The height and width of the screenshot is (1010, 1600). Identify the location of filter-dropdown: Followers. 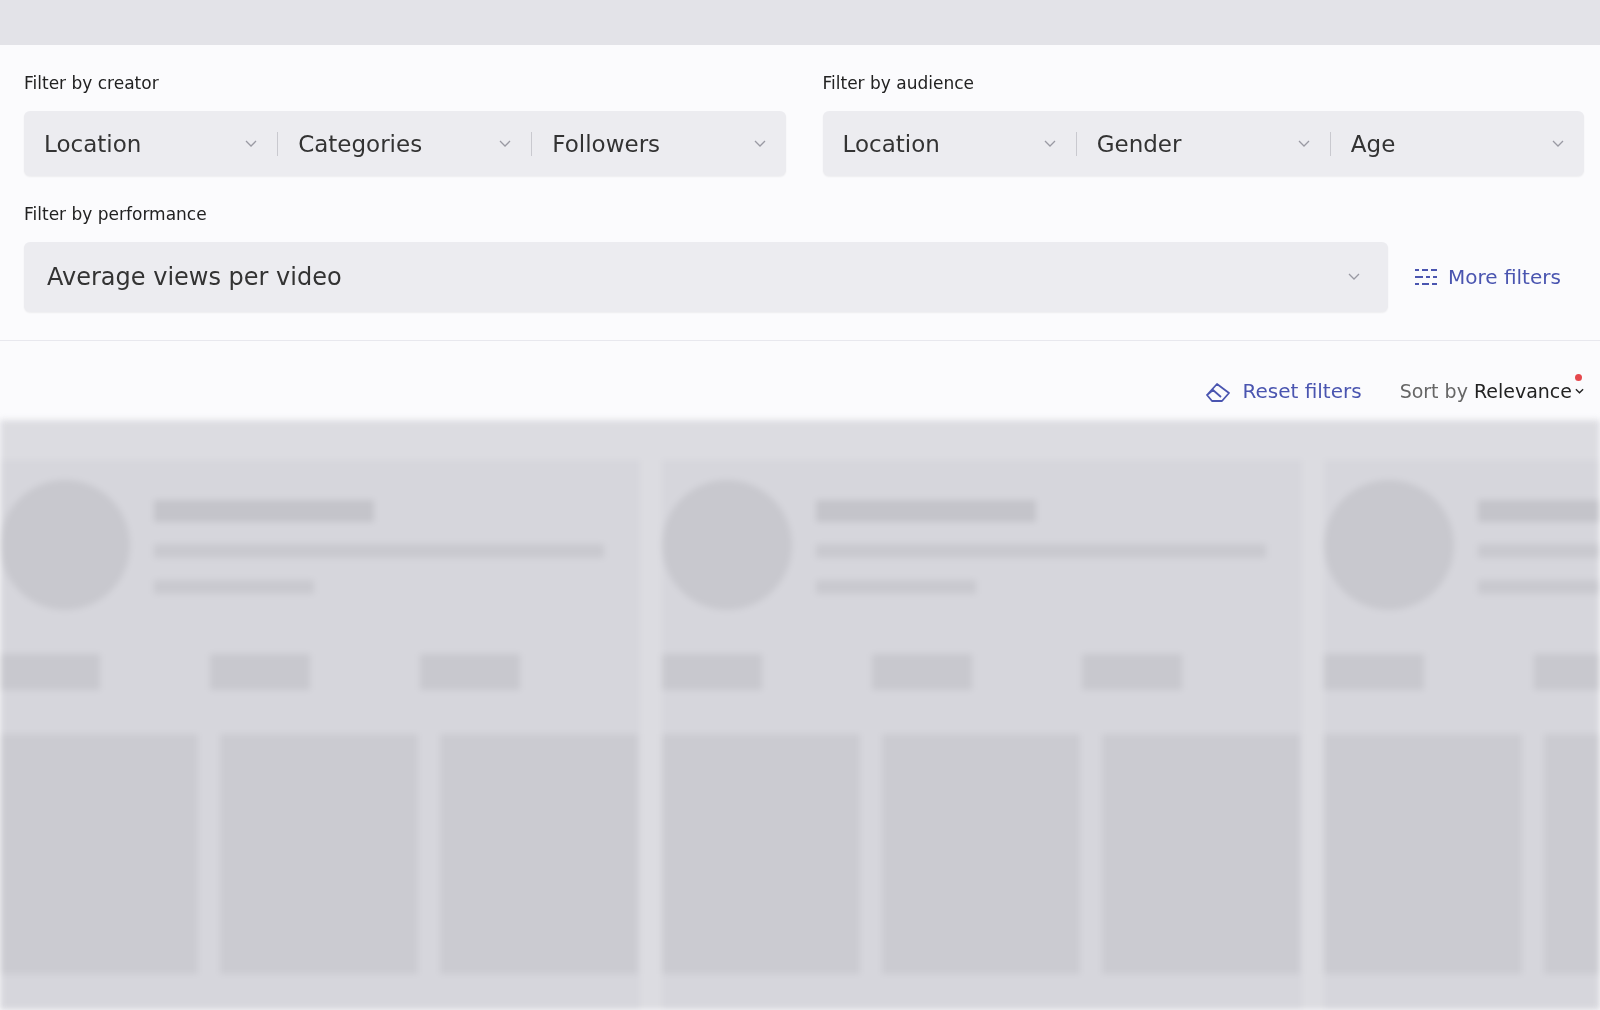
(659, 143).